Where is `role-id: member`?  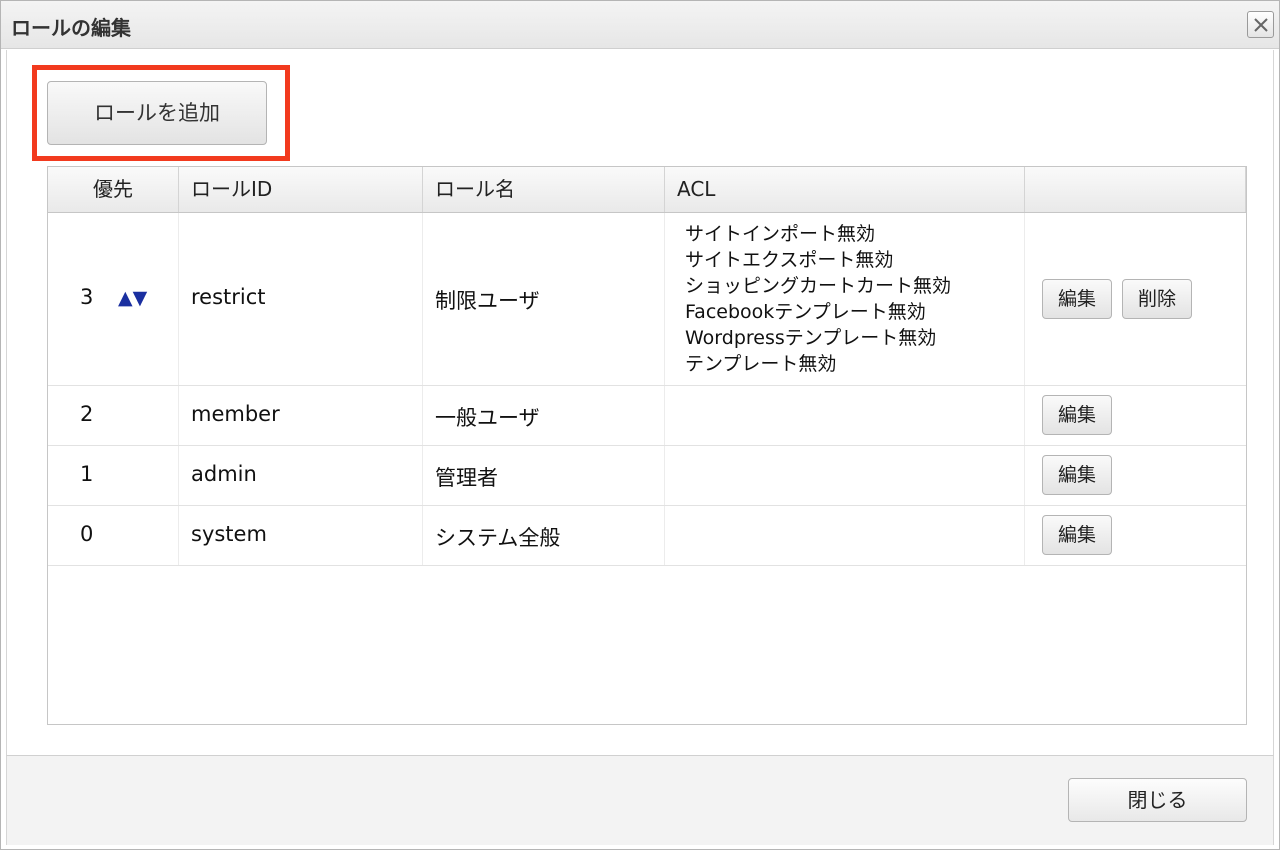
role-id: member is located at coordinates (235, 414).